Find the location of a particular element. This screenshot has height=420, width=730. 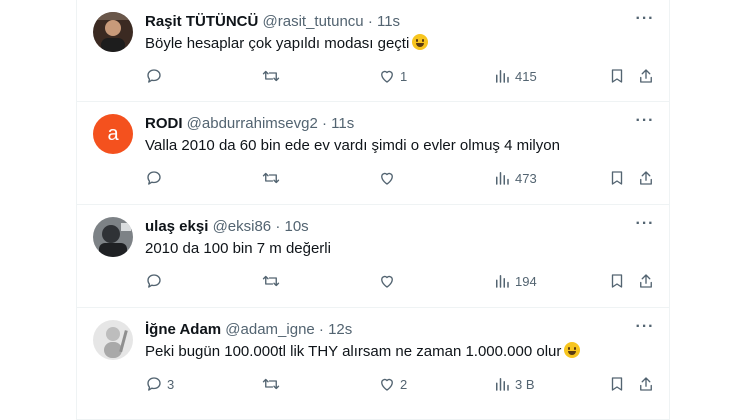

tweet-actions: 473 is located at coordinates (399, 178).